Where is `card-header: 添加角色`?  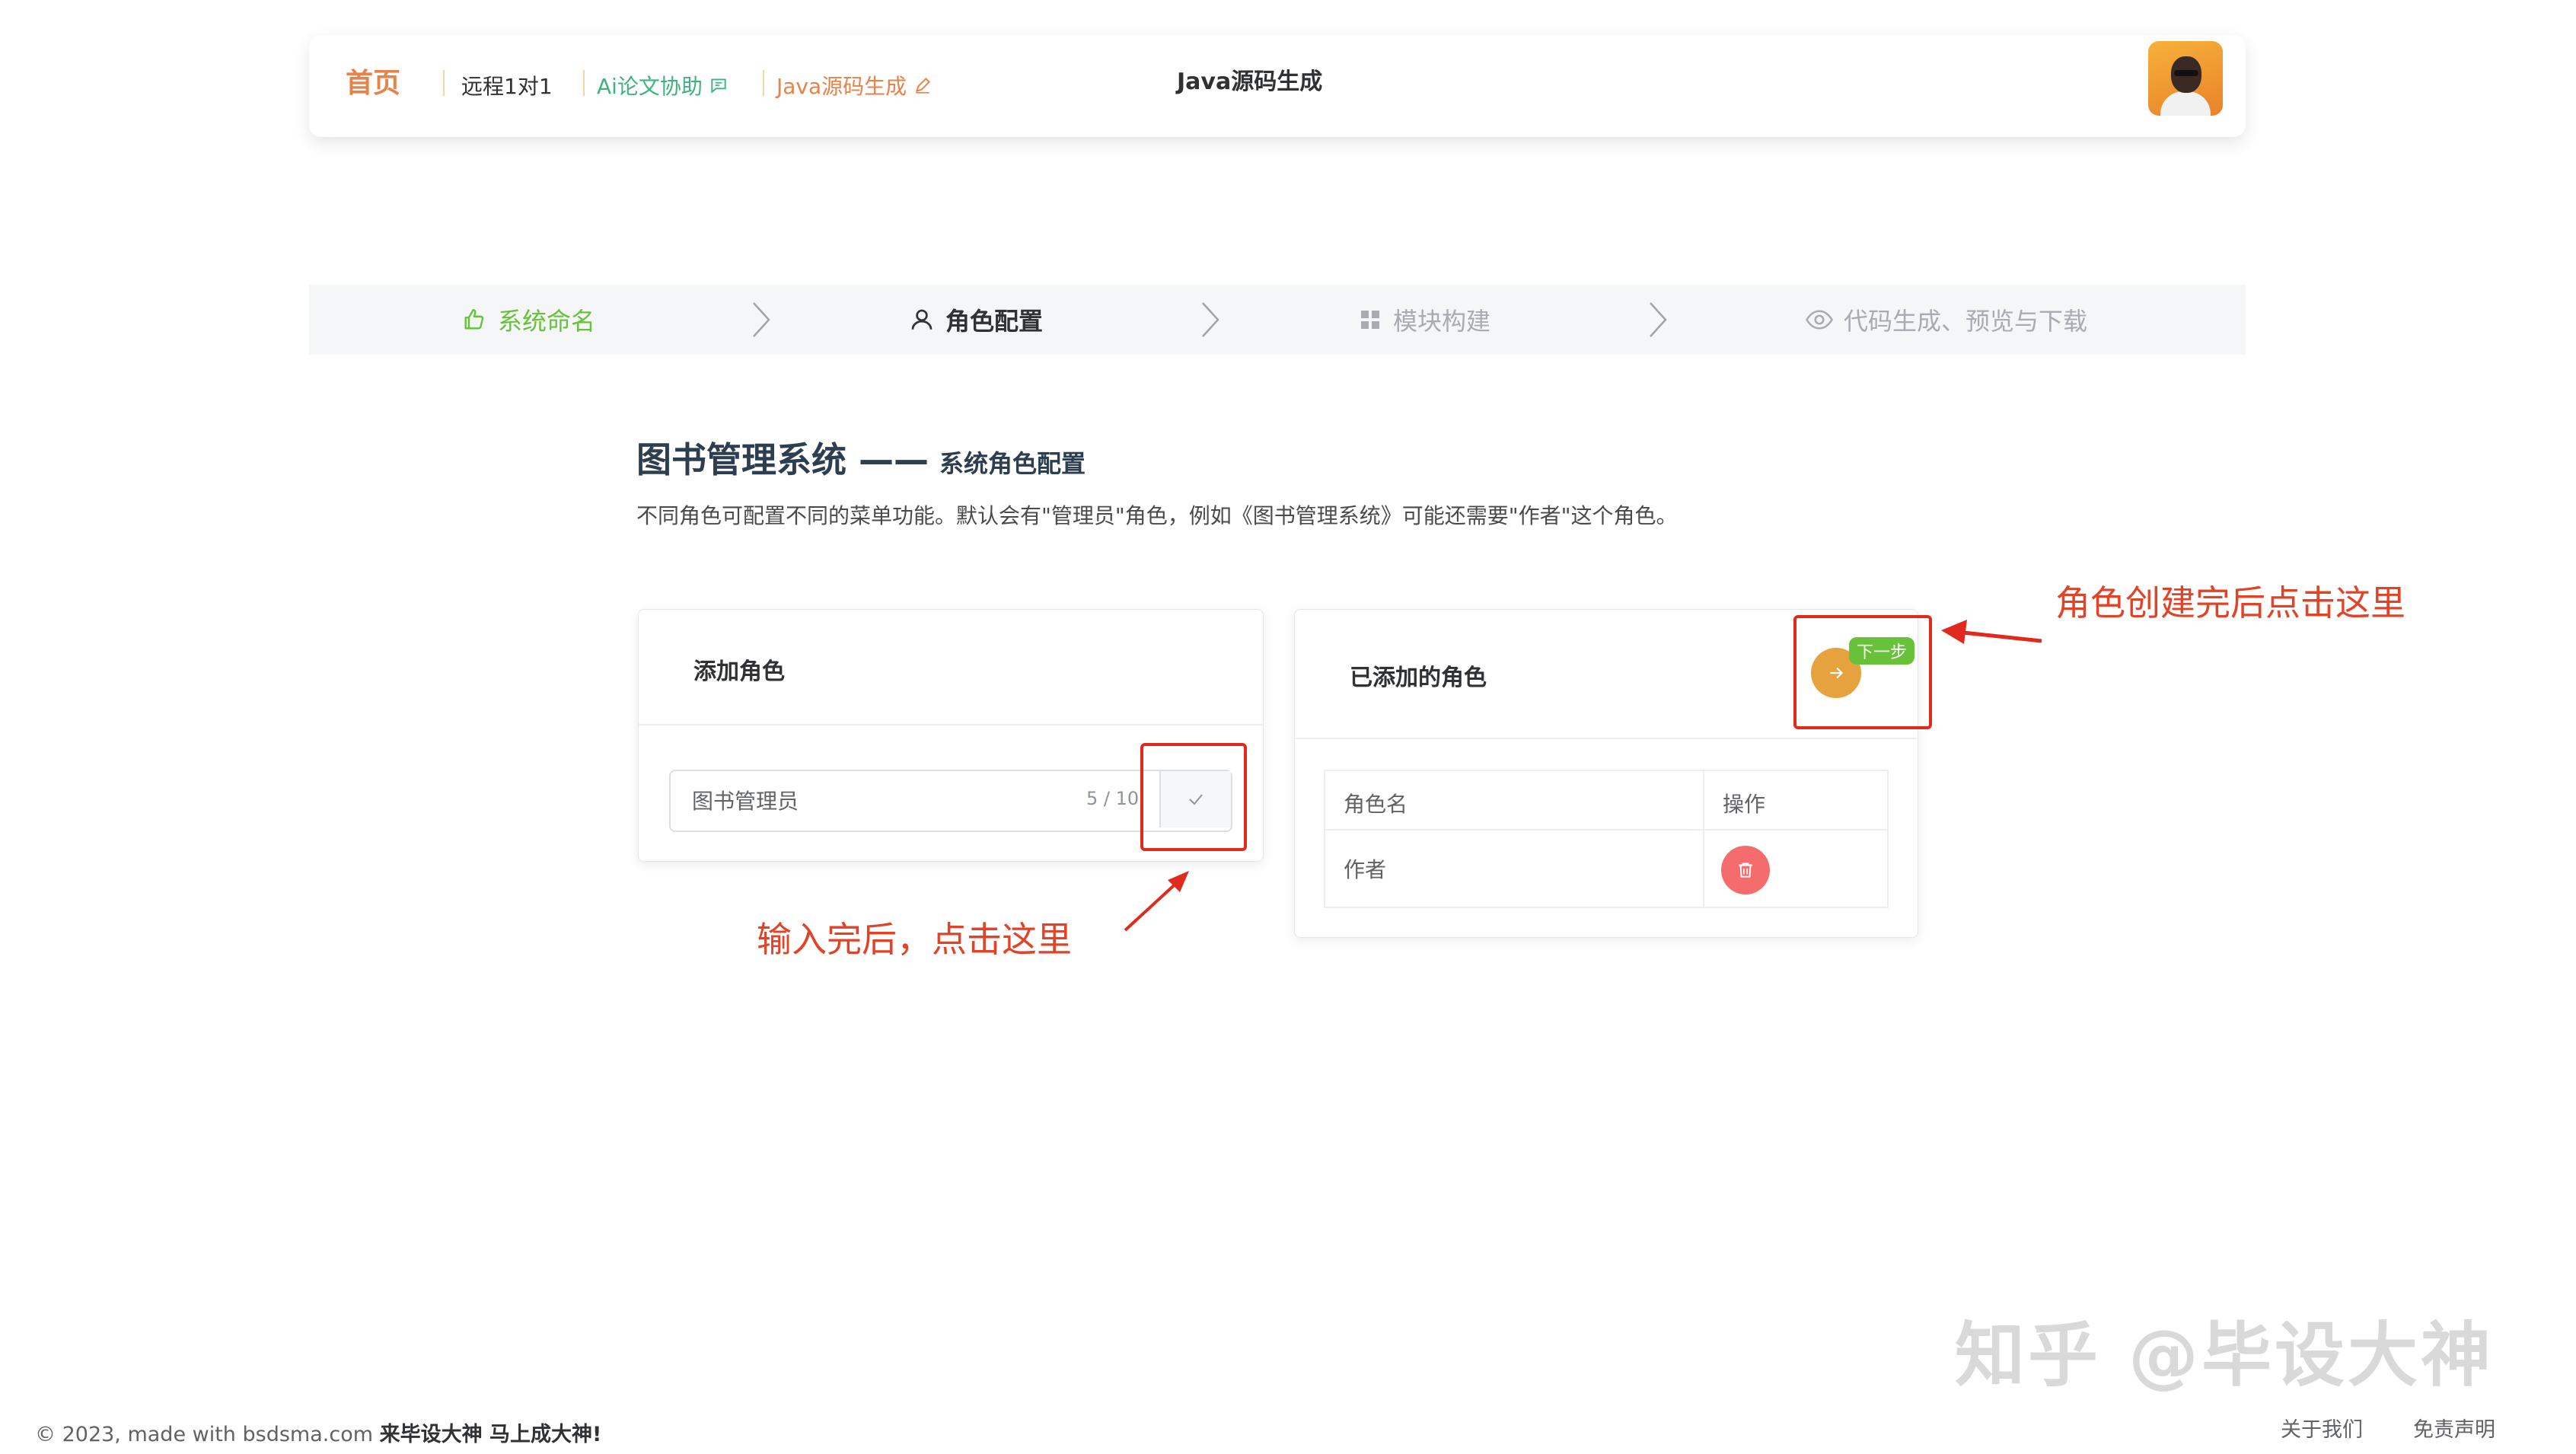
card-header: 添加角色 is located at coordinates (951, 667).